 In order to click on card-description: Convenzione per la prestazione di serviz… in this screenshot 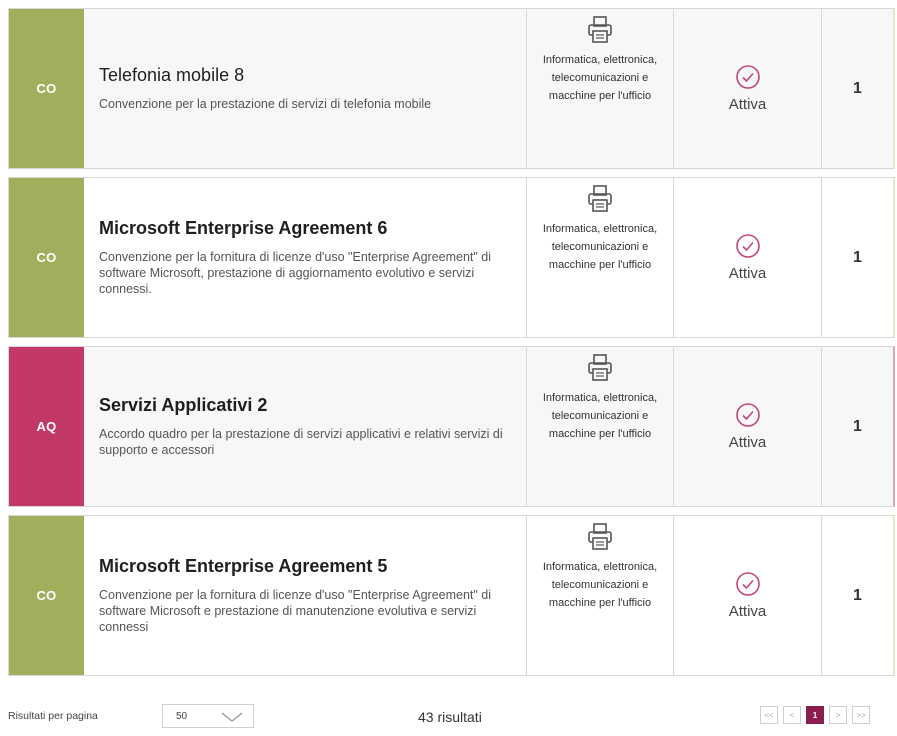, I will do `click(265, 104)`.